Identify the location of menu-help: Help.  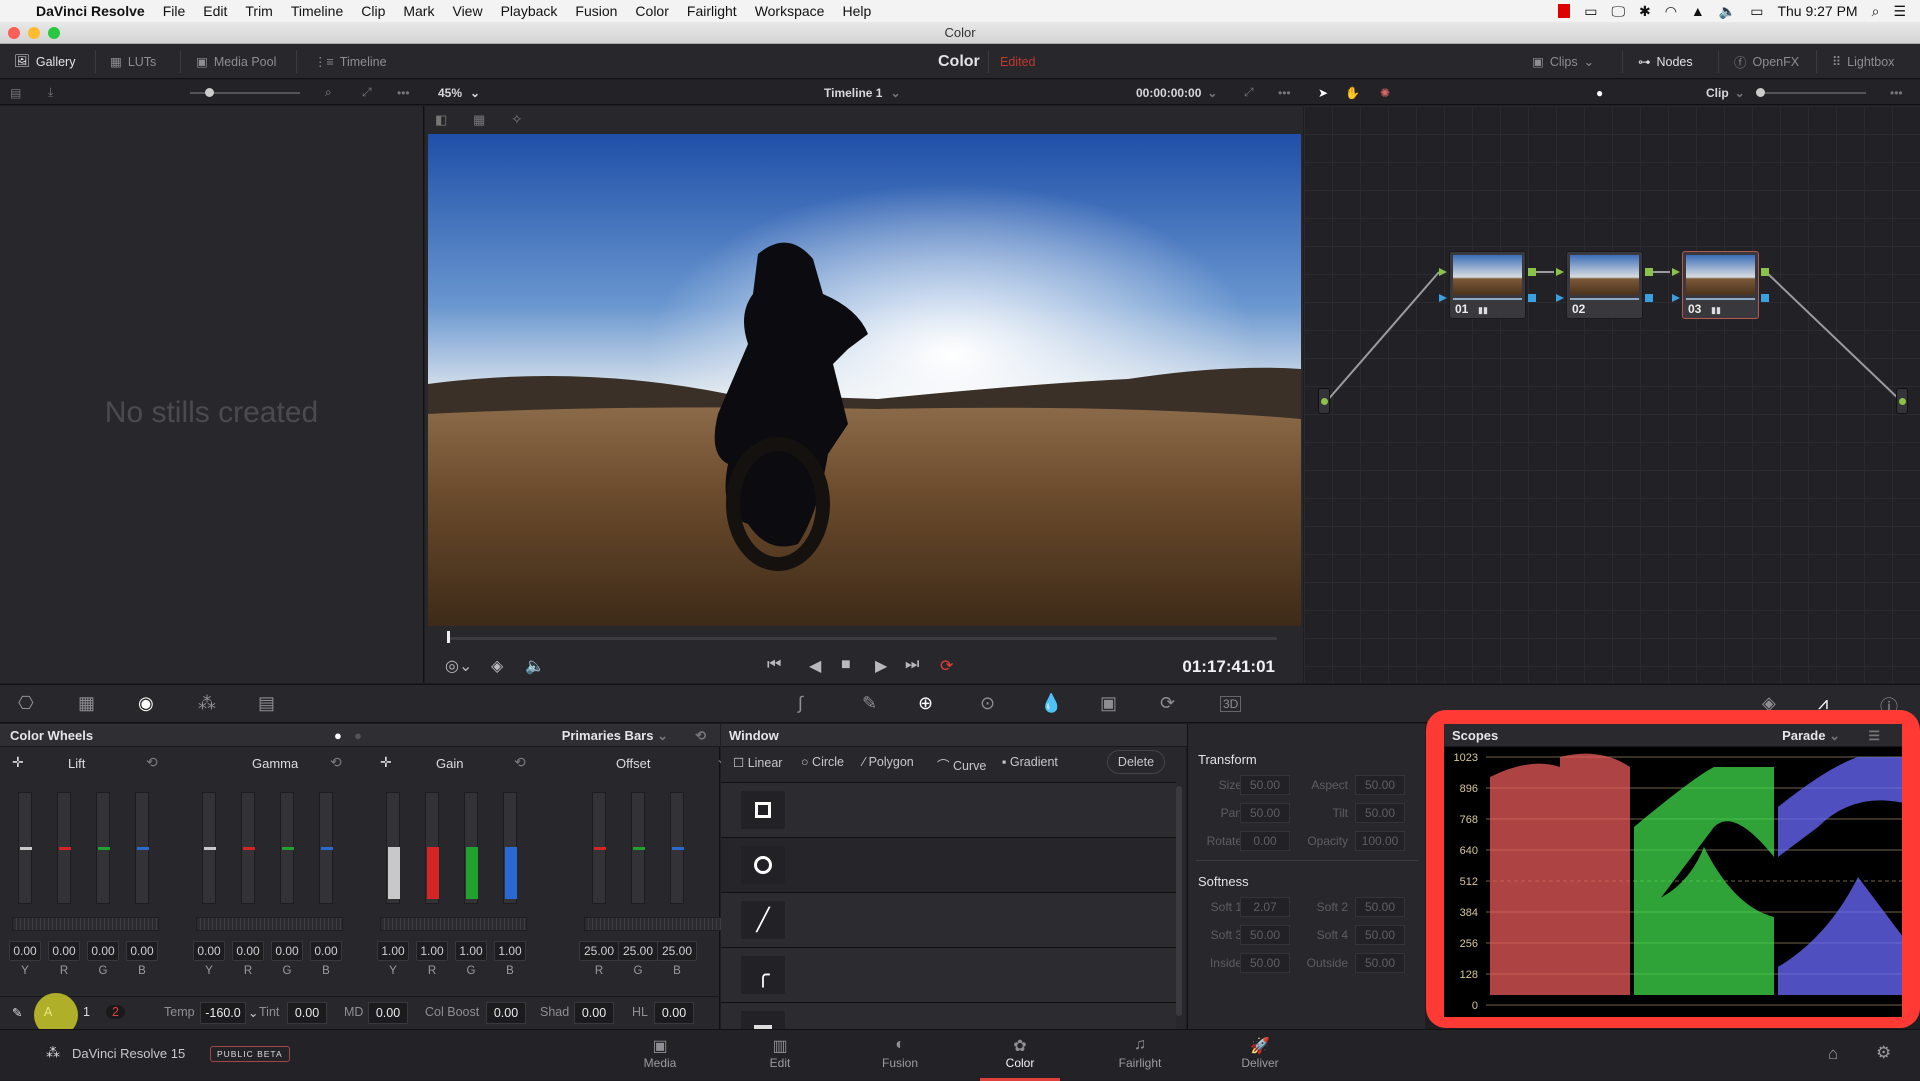
(856, 11).